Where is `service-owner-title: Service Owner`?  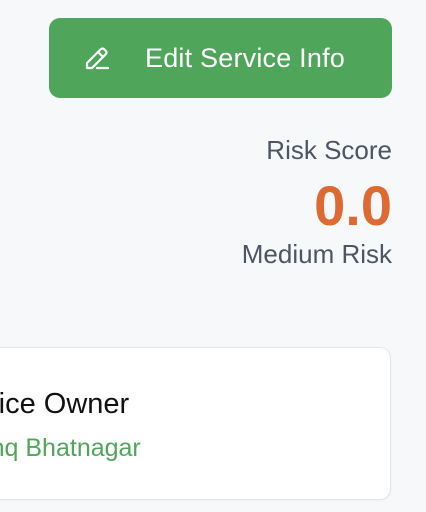
service-owner-title: Service Owner is located at coordinates (65, 404).